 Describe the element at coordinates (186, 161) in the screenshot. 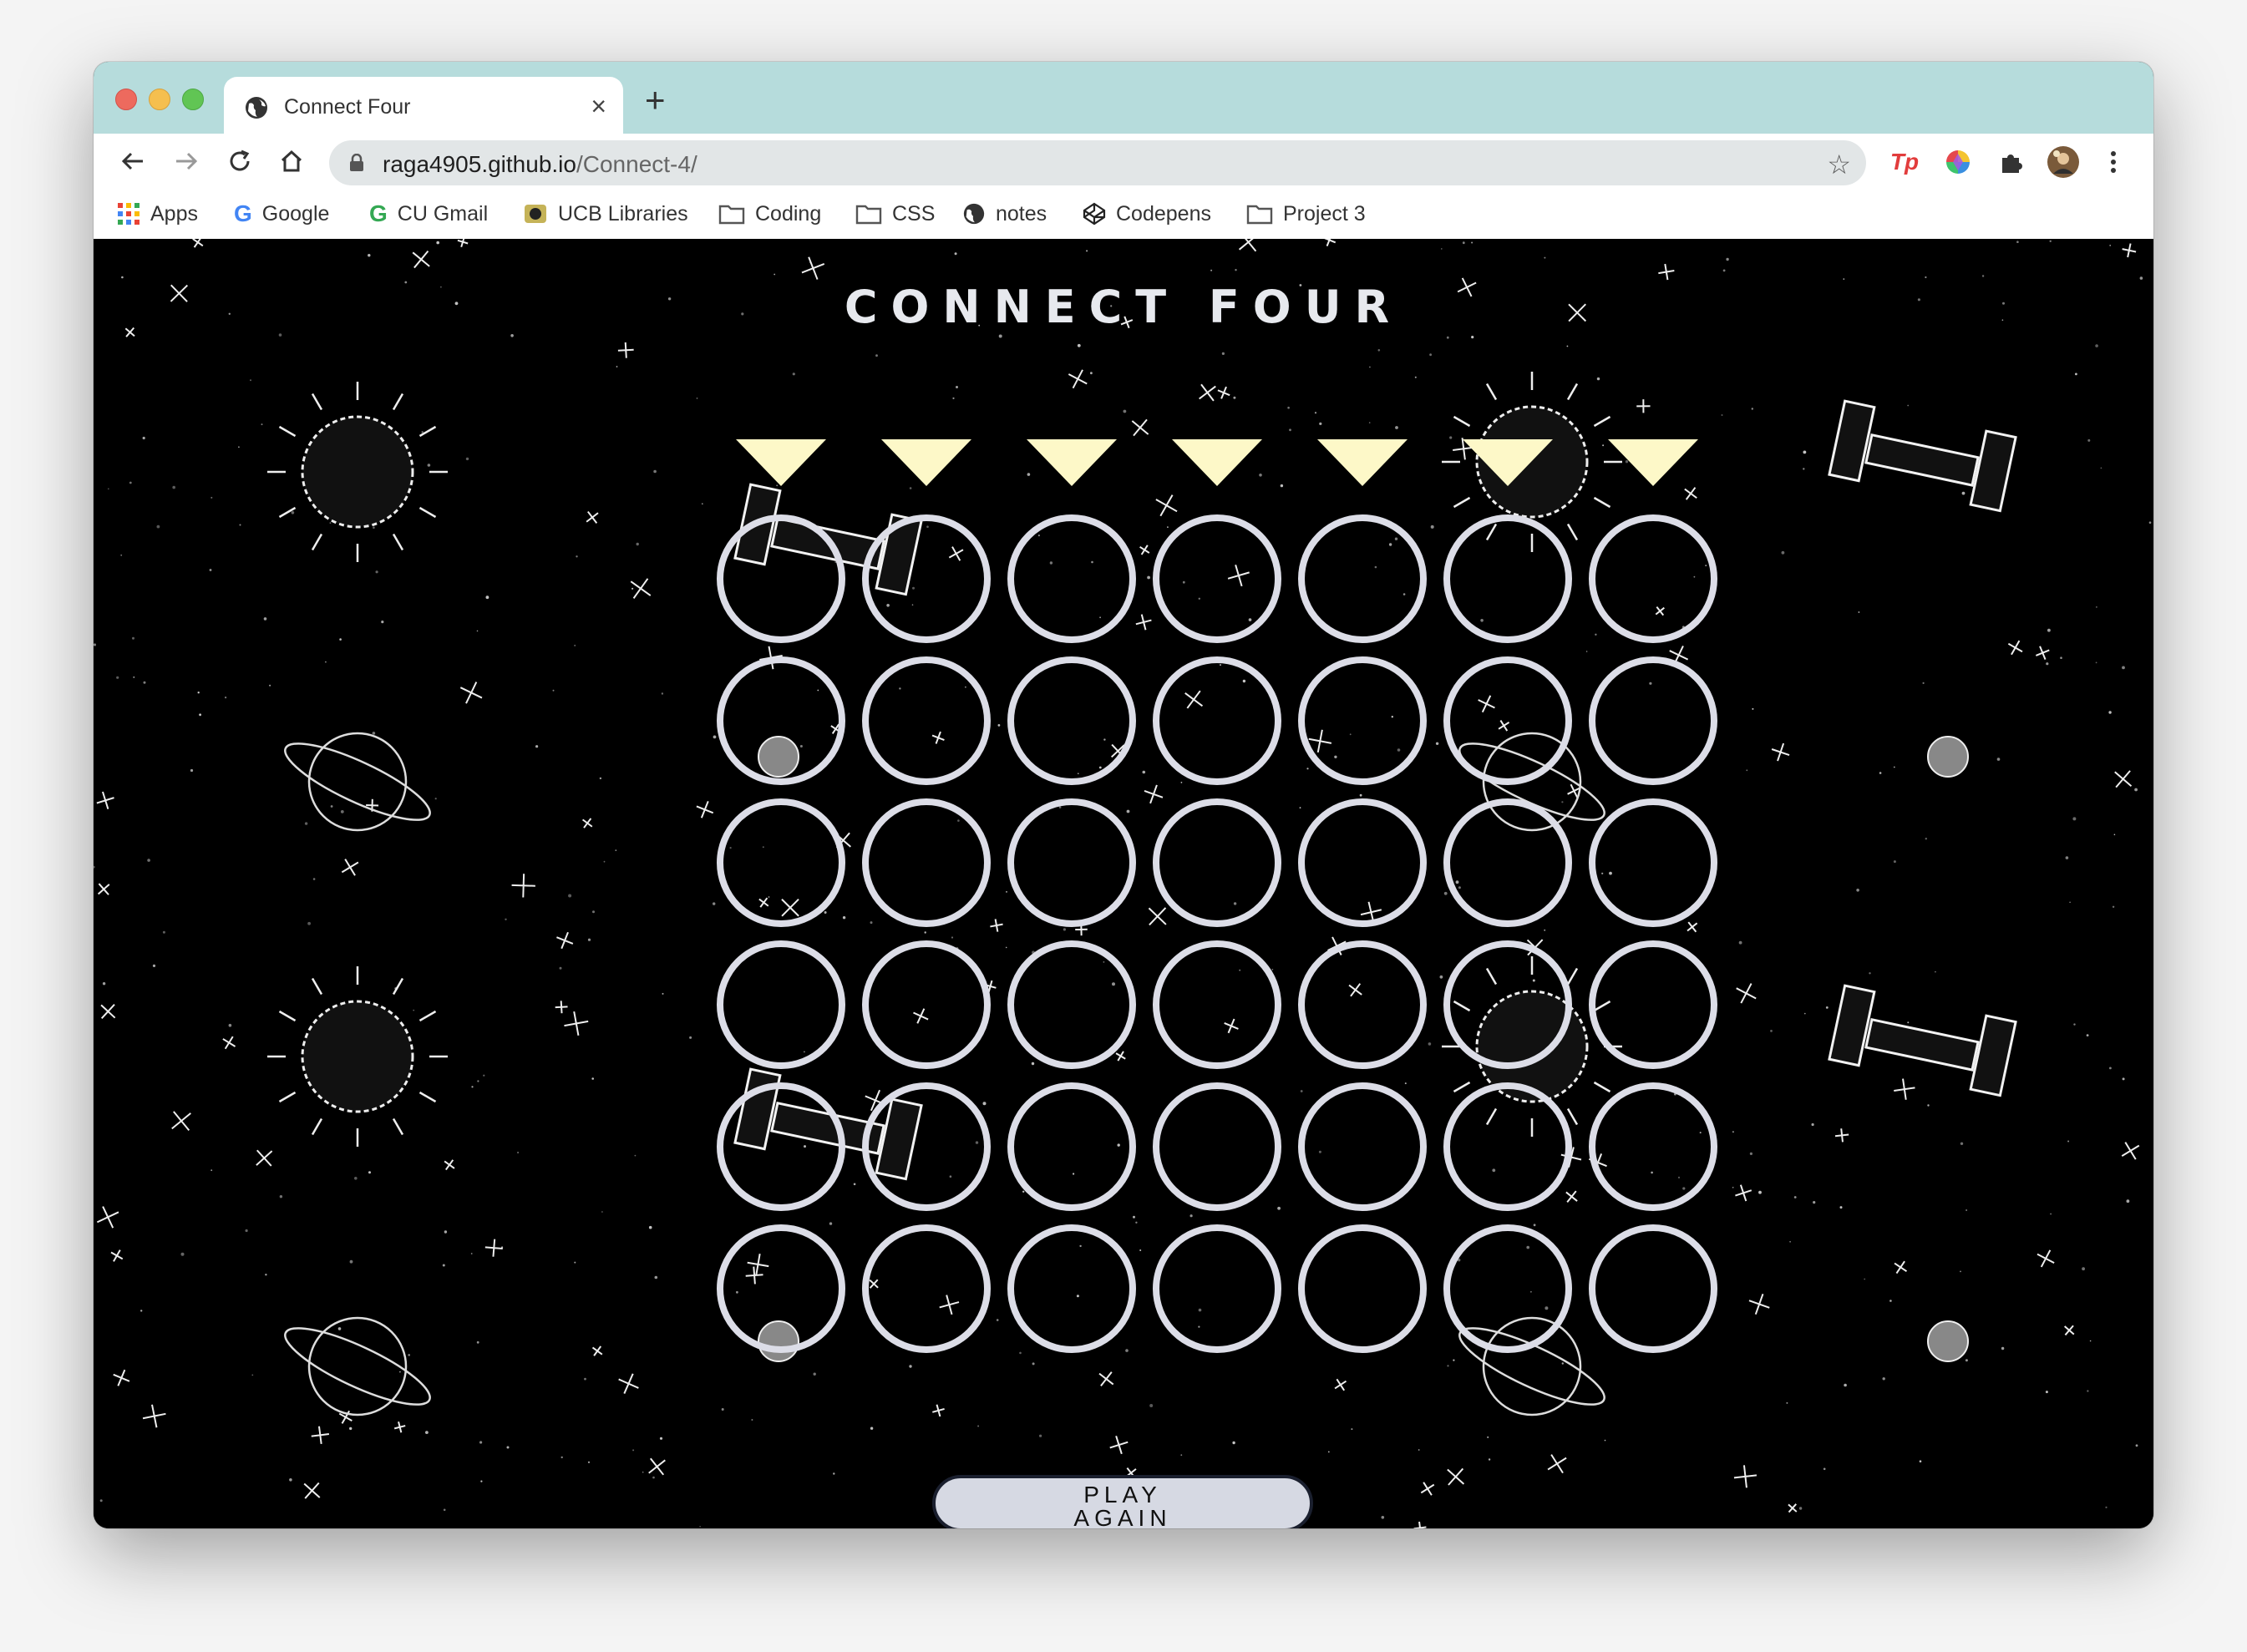

I see `forward-button` at that location.